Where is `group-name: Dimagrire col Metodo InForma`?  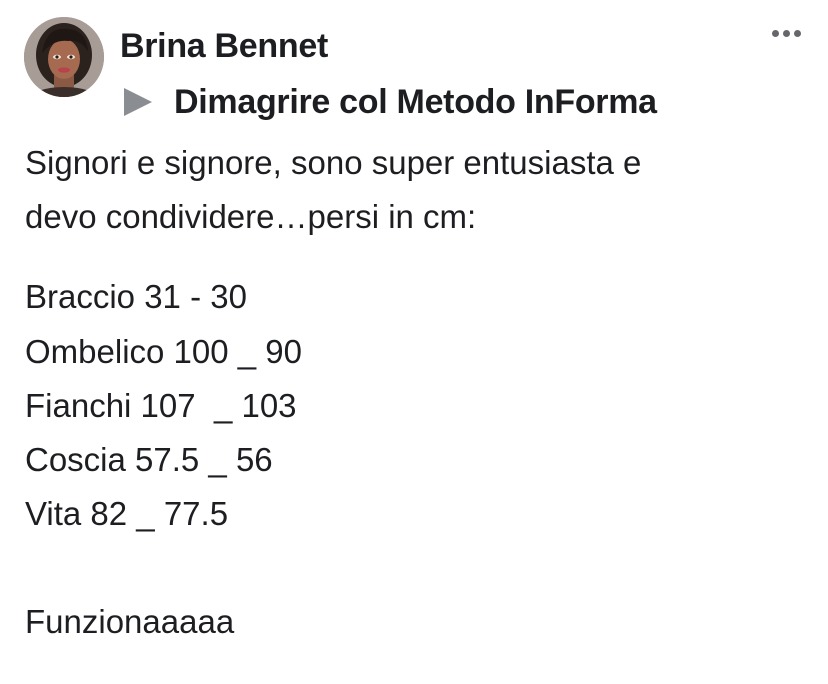
group-name: Dimagrire col Metodo InForma is located at coordinates (415, 102).